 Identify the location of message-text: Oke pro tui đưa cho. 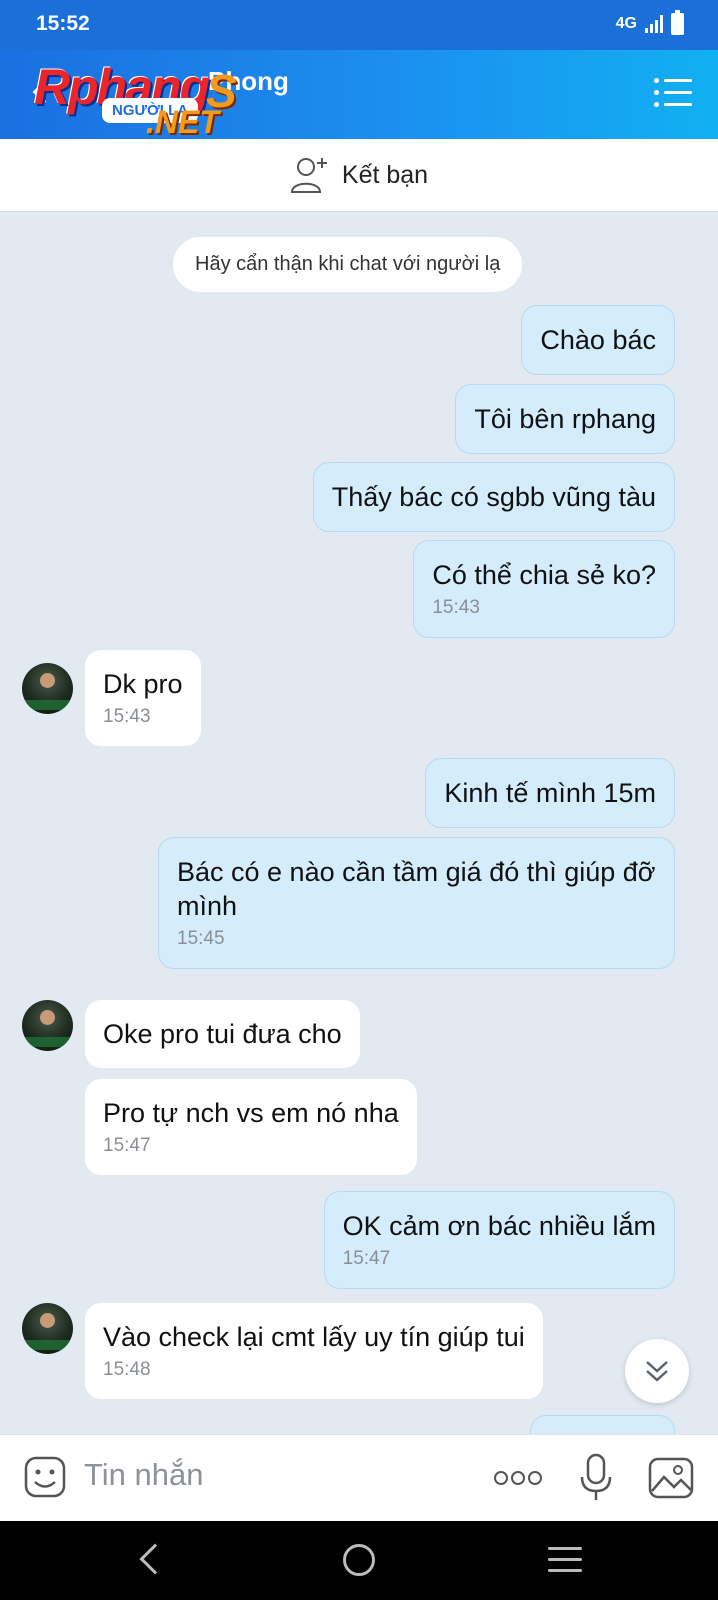
(222, 1034).